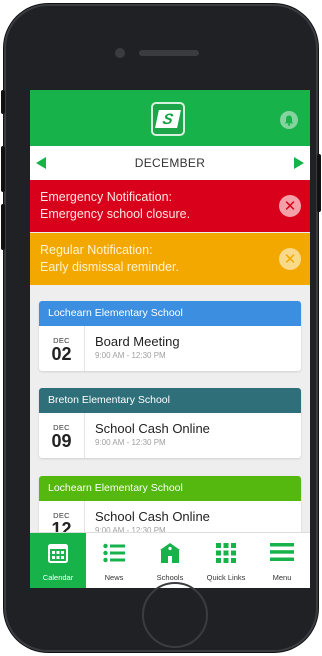 This screenshot has height=656, width=322. Describe the element at coordinates (169, 53) in the screenshot. I see `earpiece-speaker` at that location.